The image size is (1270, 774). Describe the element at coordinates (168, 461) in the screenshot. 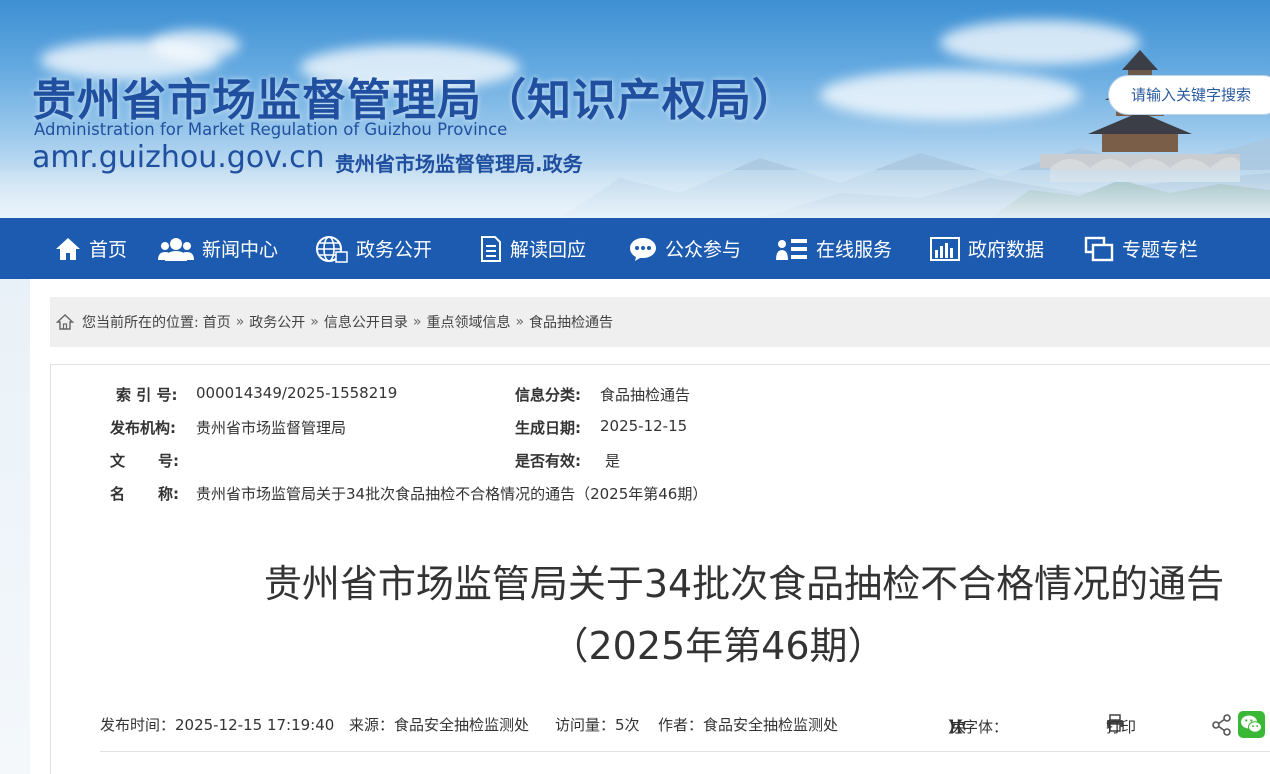

I see `meta-docno-label-2: 号:` at that location.